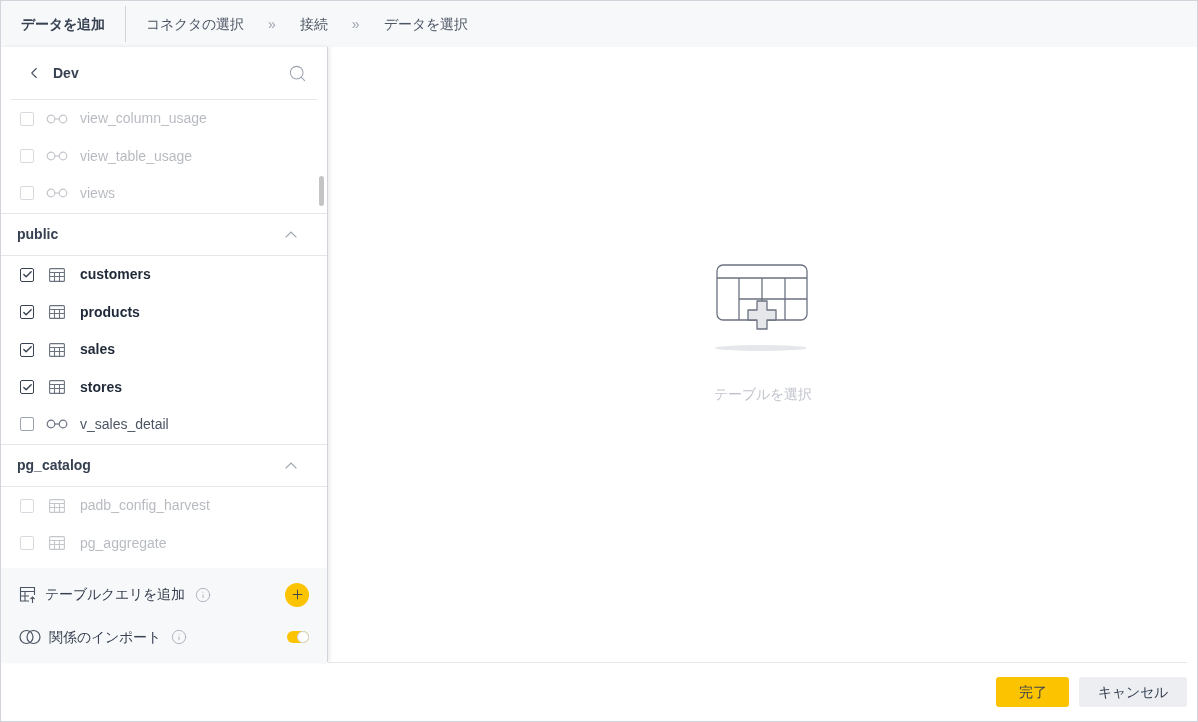  I want to click on option-label: 関係のインポート, so click(105, 637).